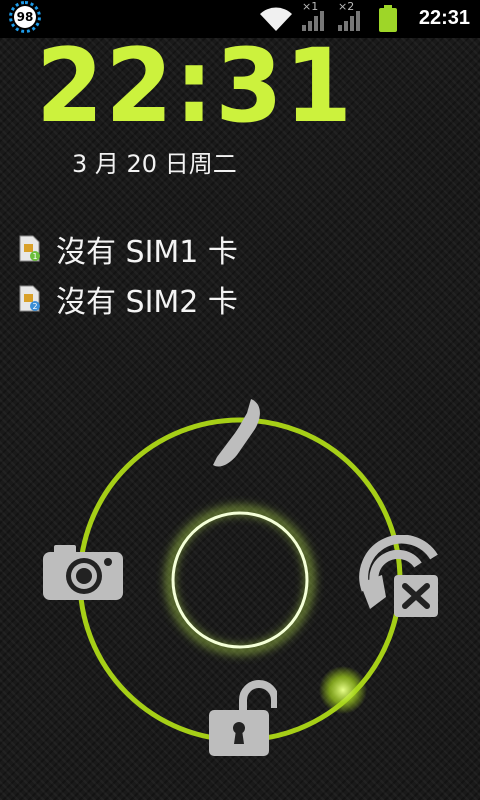 Image resolution: width=480 pixels, height=800 pixels. What do you see at coordinates (83, 572) in the screenshot?
I see `camera-icon` at bounding box center [83, 572].